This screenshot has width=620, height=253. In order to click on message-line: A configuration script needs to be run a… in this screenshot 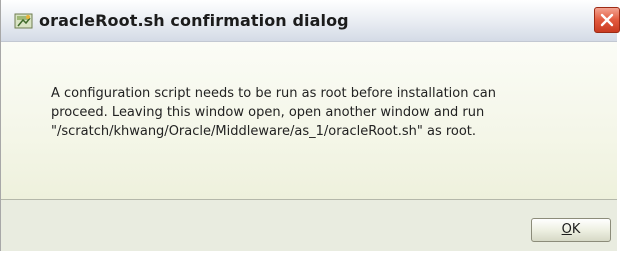, I will do `click(273, 93)`.